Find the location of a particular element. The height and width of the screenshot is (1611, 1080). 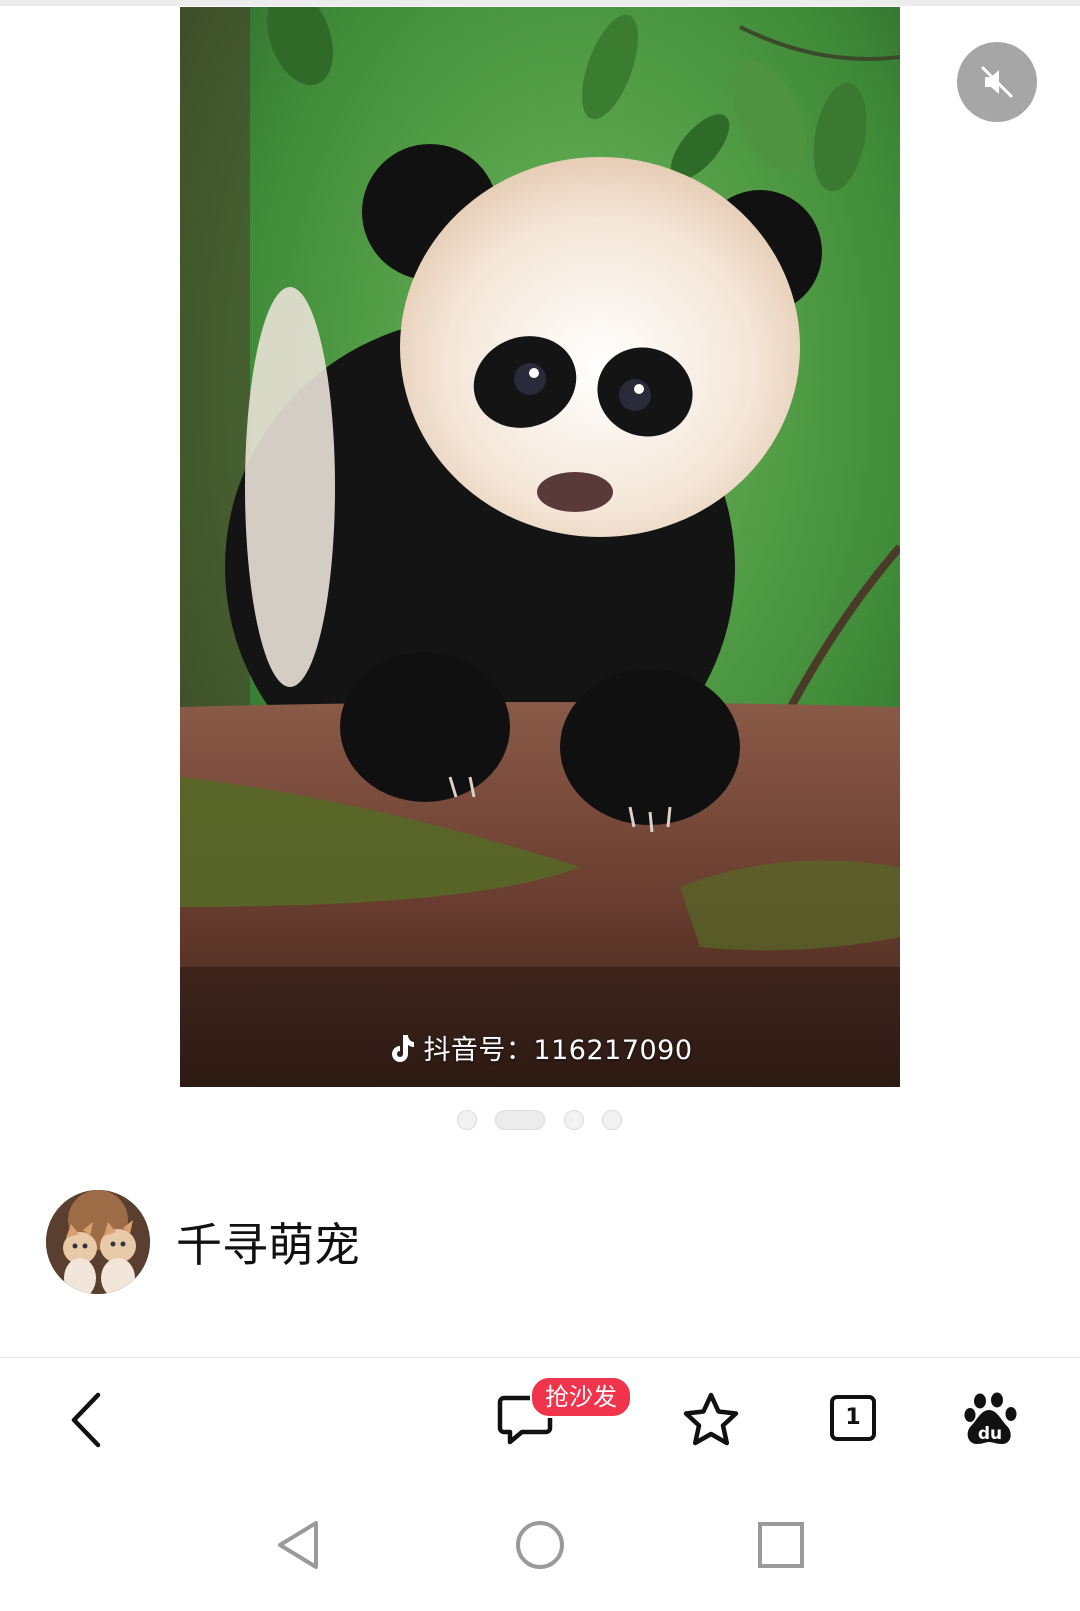

baidu-paw-icon: du is located at coordinates (990, 1418).